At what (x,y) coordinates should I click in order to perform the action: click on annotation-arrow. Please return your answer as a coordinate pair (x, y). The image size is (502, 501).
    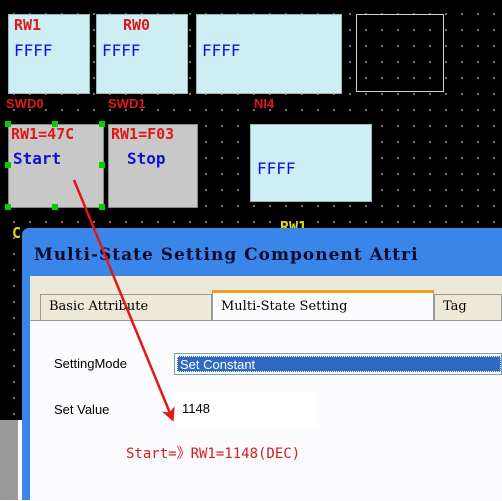
    Looking at the image, I should click on (123, 300).